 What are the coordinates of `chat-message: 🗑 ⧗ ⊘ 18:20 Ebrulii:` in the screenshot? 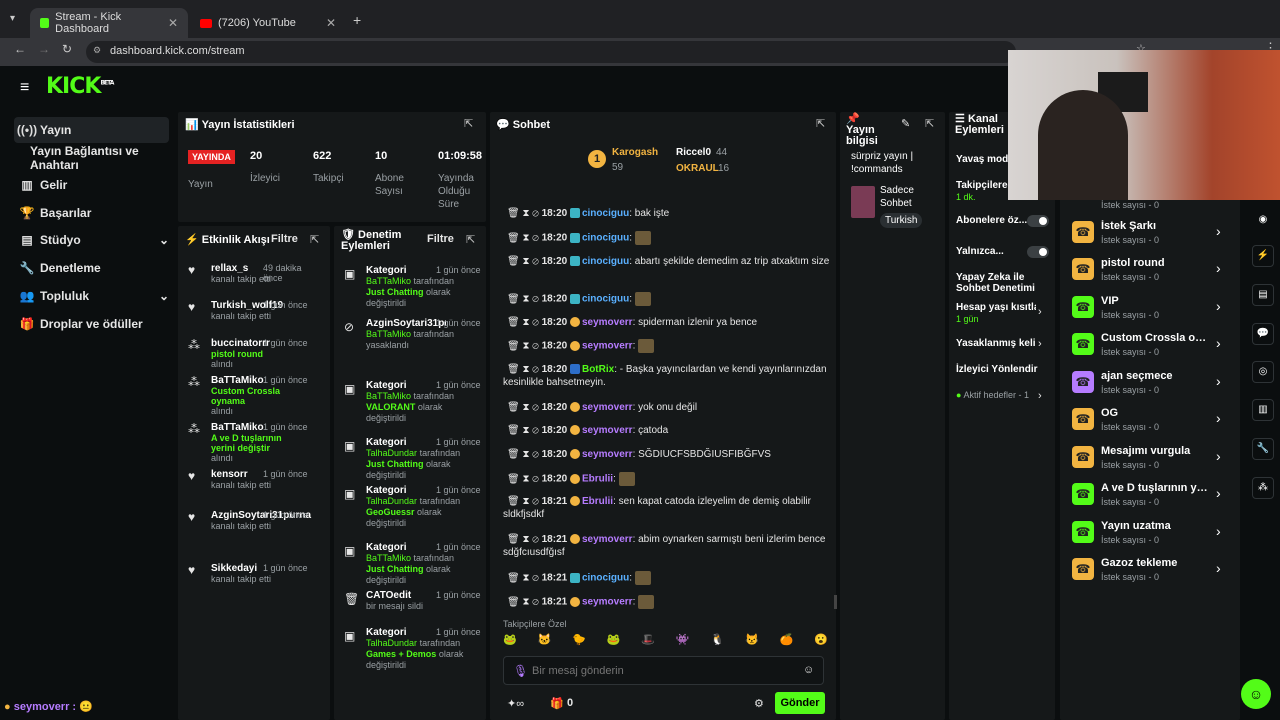 It's located at (668, 479).